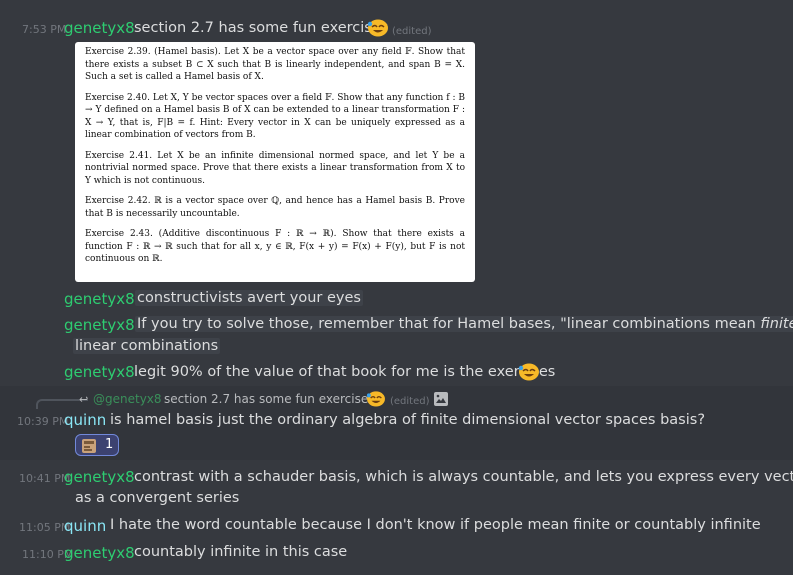 The width and height of the screenshot is (793, 575). What do you see at coordinates (127, 399) in the screenshot?
I see `reply-author: @genetyx8` at bounding box center [127, 399].